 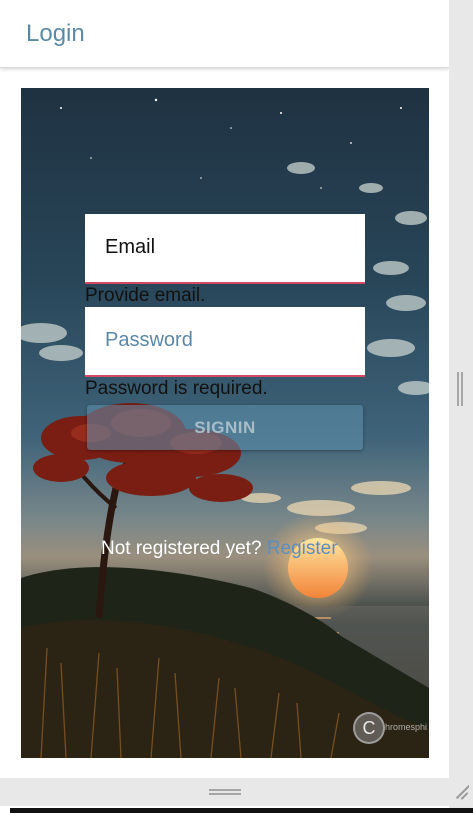 I want to click on page-title: Login, so click(x=55, y=33).